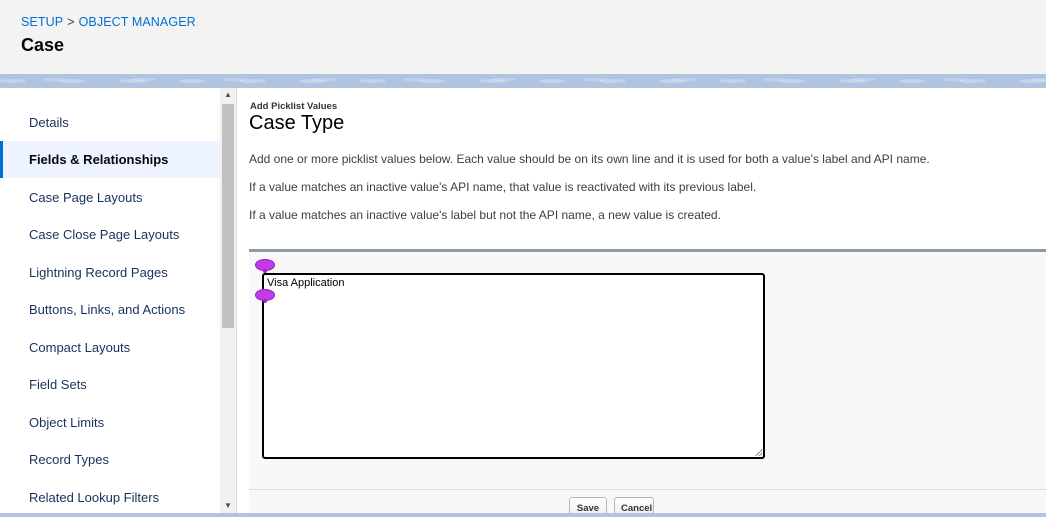 This screenshot has height=519, width=1046. What do you see at coordinates (43, 45) in the screenshot?
I see `page-title: Case` at bounding box center [43, 45].